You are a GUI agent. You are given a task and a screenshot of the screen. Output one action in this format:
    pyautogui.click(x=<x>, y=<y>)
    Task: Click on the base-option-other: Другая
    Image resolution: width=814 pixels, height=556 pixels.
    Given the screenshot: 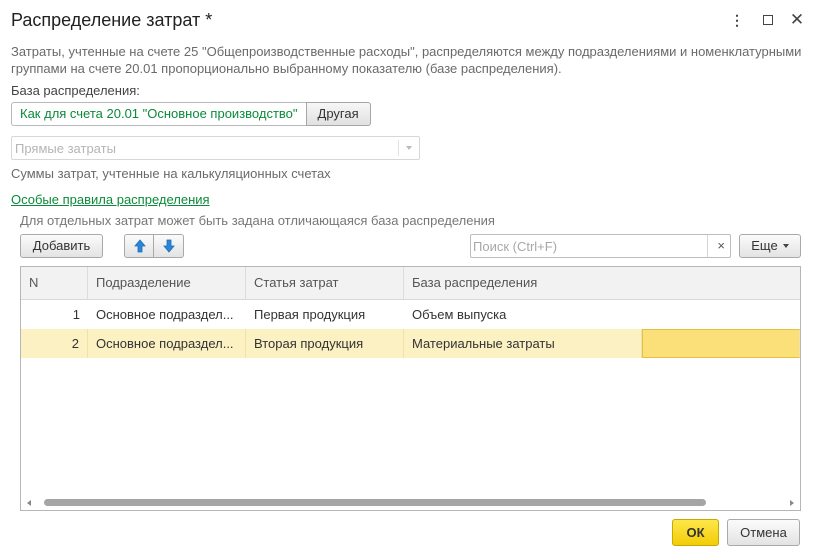 What is the action you would take?
    pyautogui.click(x=338, y=114)
    